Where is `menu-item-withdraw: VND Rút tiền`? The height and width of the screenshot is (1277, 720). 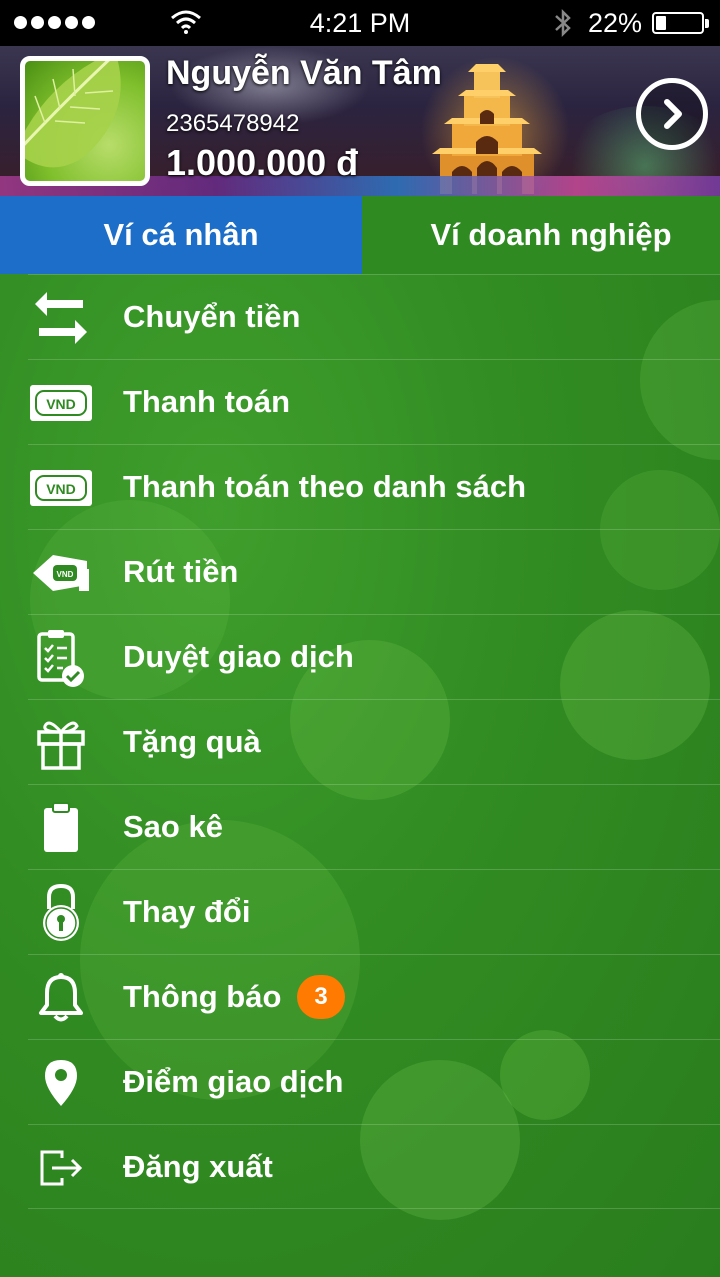
menu-item-withdraw: VND Rút tiền is located at coordinates (374, 571).